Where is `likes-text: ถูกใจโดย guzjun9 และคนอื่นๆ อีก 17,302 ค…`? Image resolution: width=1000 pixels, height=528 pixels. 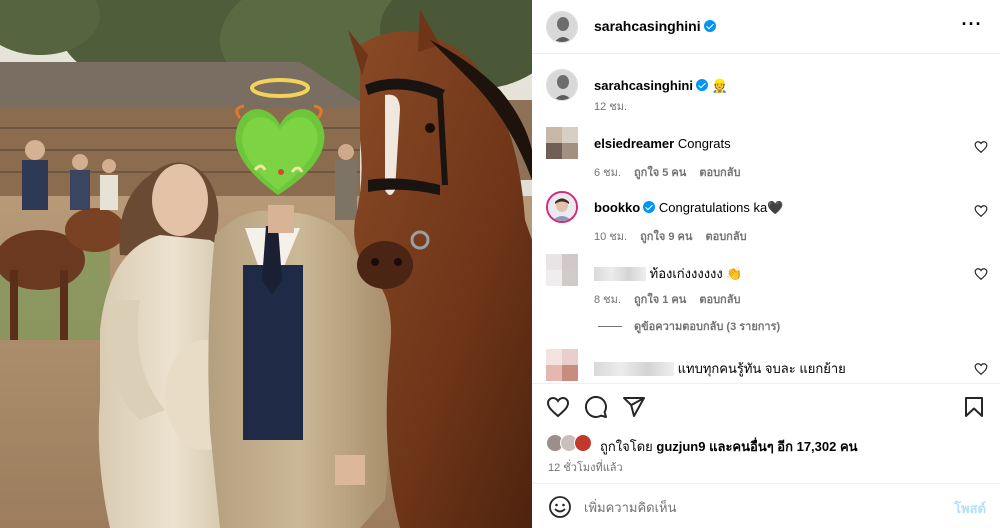
likes-text: ถูกใจโดย guzjun9 และคนอื่นๆ อีก 17,302 ค… is located at coordinates (729, 446).